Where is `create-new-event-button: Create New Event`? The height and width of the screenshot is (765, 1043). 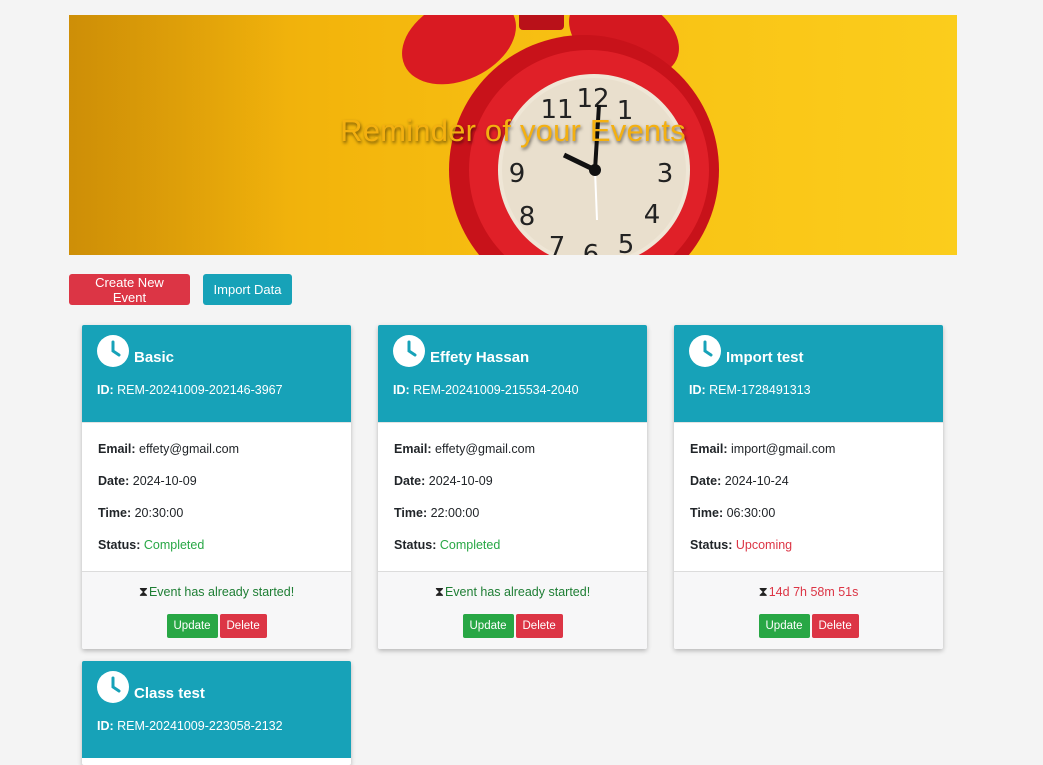 create-new-event-button: Create New Event is located at coordinates (129, 289).